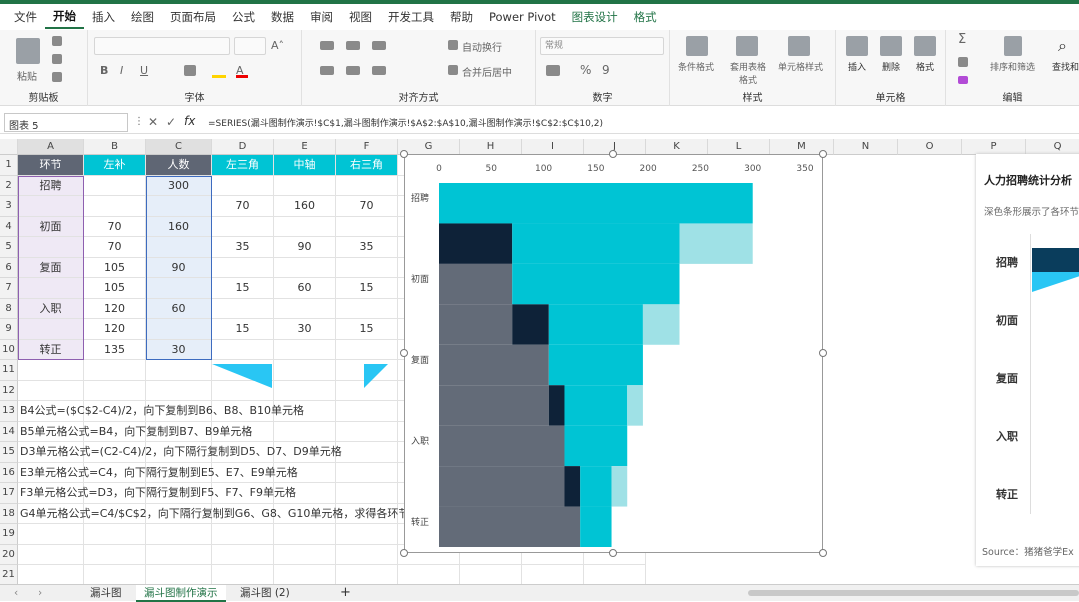 This screenshot has height=602, width=1079. What do you see at coordinates (1012, 66) in the screenshot?
I see `sort-filter-button: 排序和筛选` at bounding box center [1012, 66].